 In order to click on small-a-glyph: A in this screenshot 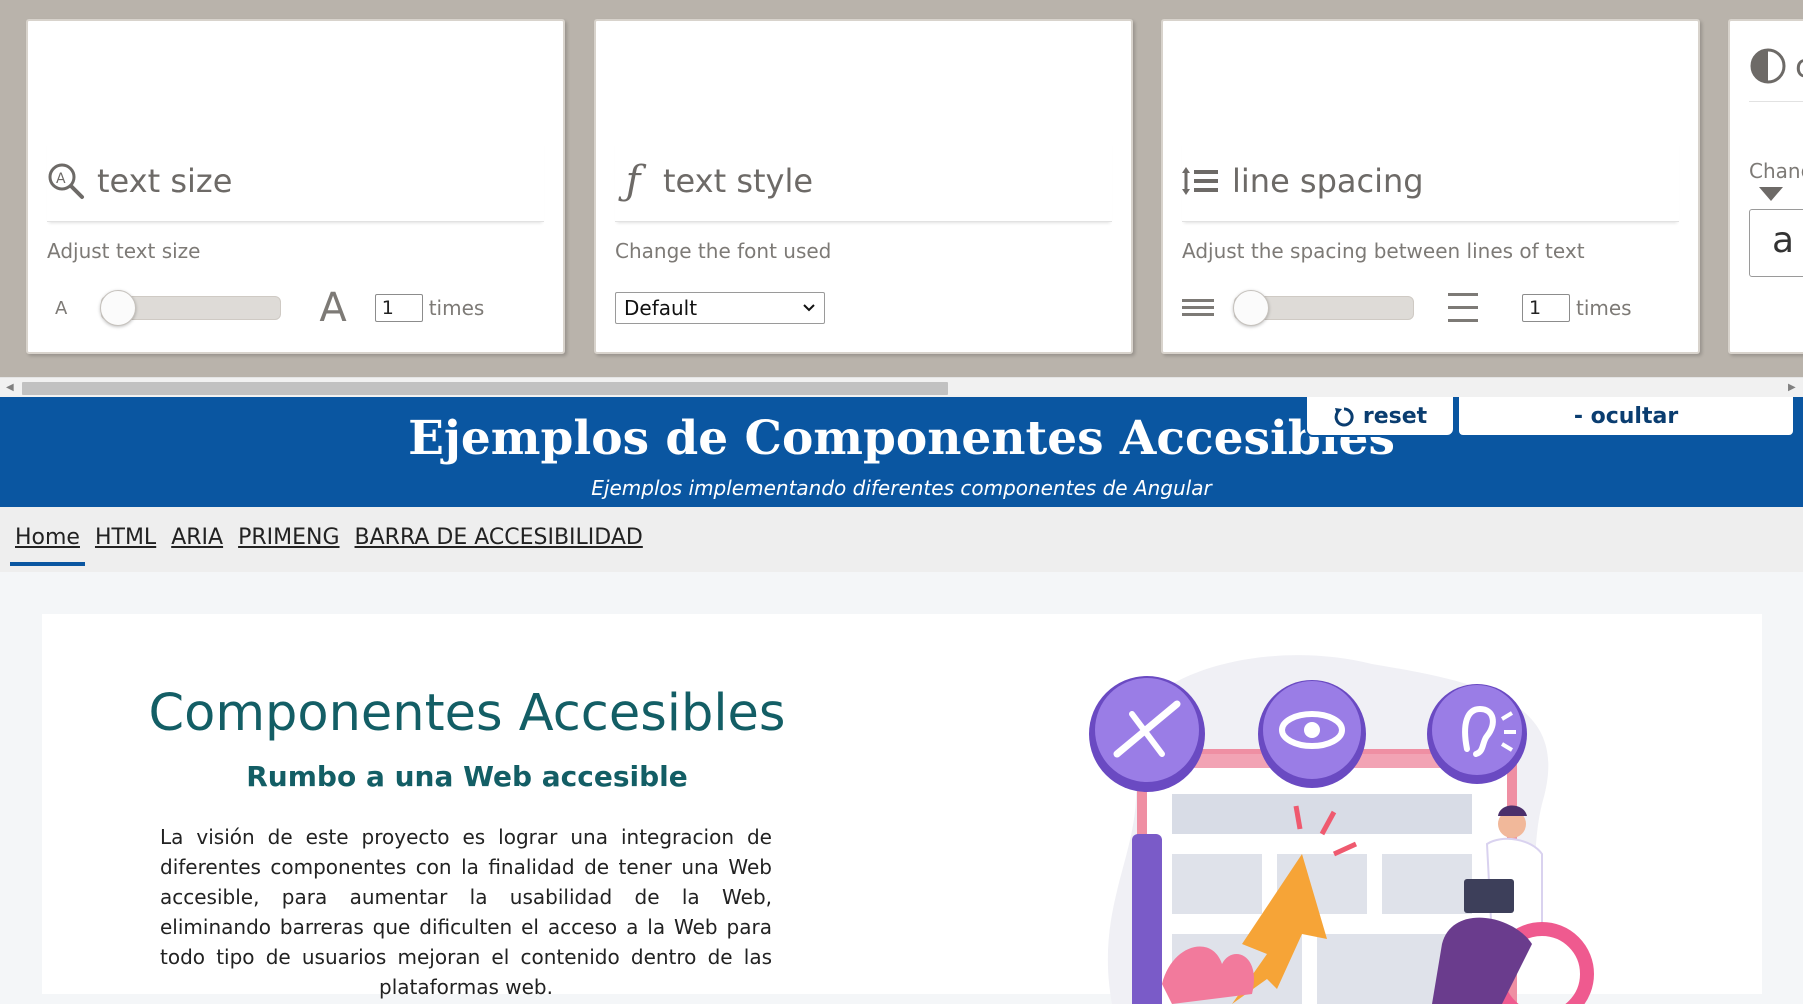, I will do `click(61, 308)`.